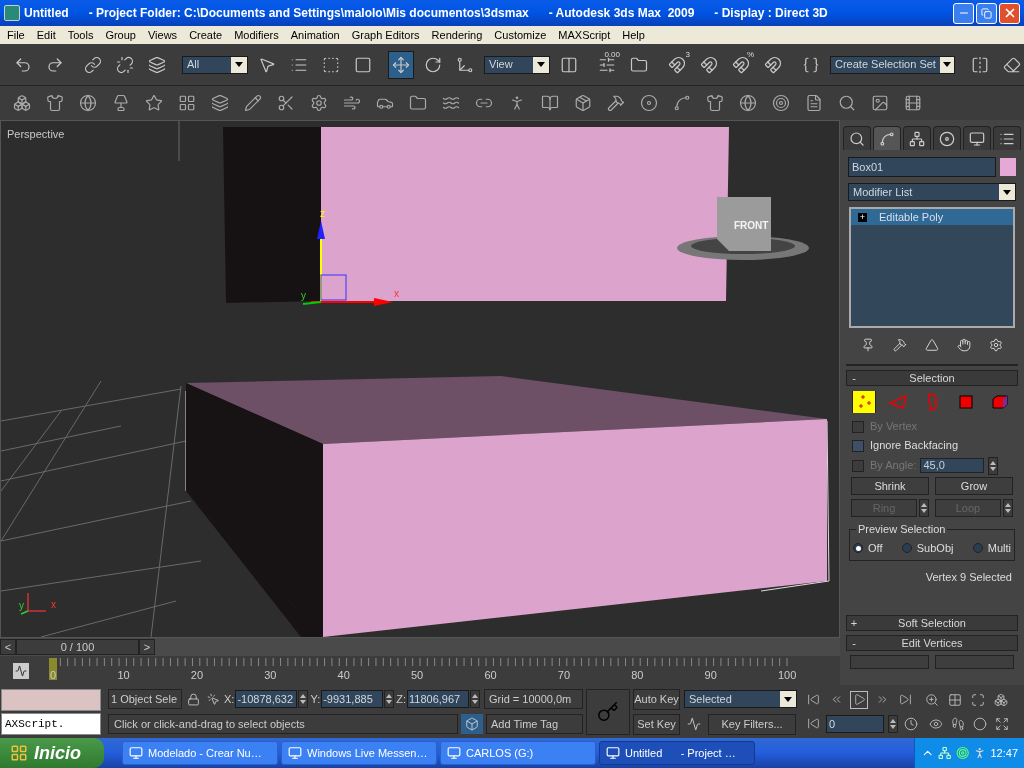  I want to click on auto-key-button: Auto Key, so click(656, 699).